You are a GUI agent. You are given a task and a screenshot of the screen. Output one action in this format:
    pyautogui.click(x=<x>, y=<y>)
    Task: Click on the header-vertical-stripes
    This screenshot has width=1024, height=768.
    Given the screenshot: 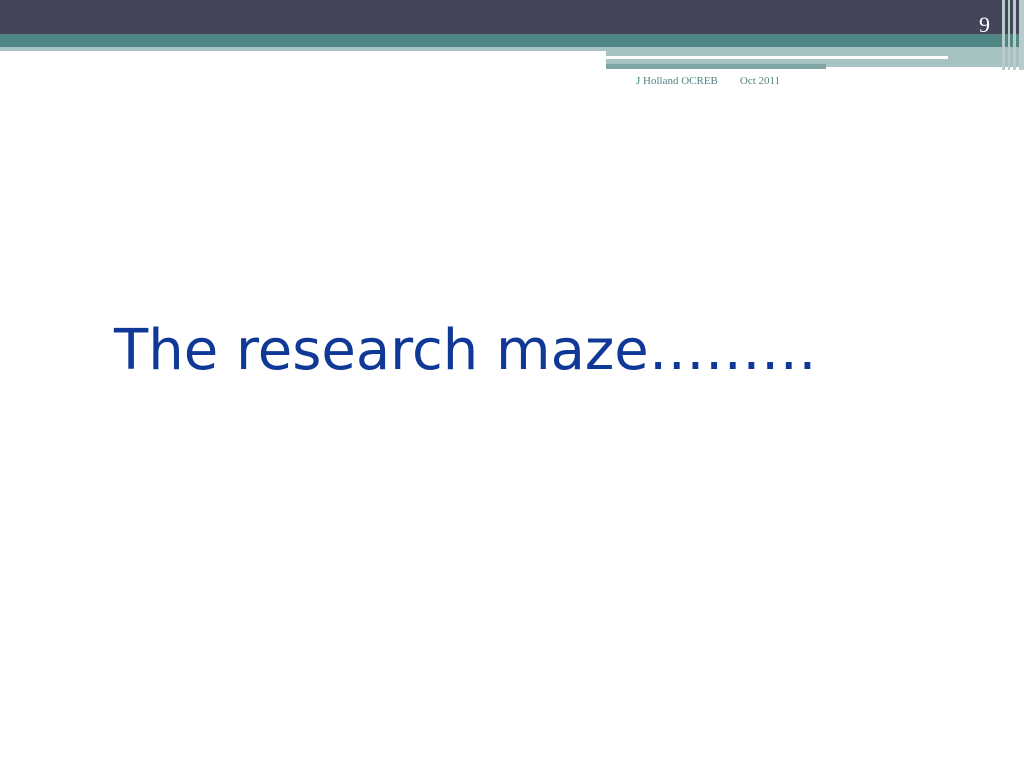 What is the action you would take?
    pyautogui.click(x=1013, y=35)
    